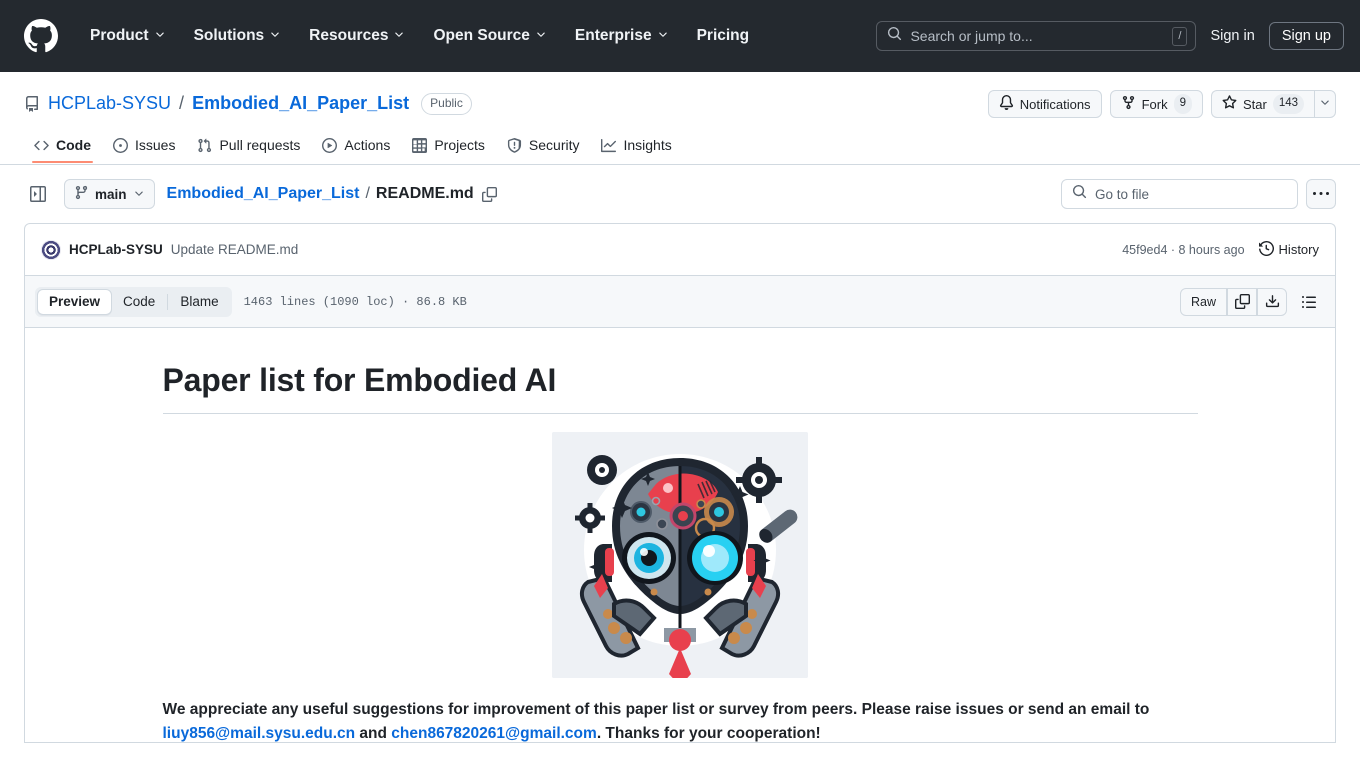  I want to click on tab-projects: Projects, so click(448, 147).